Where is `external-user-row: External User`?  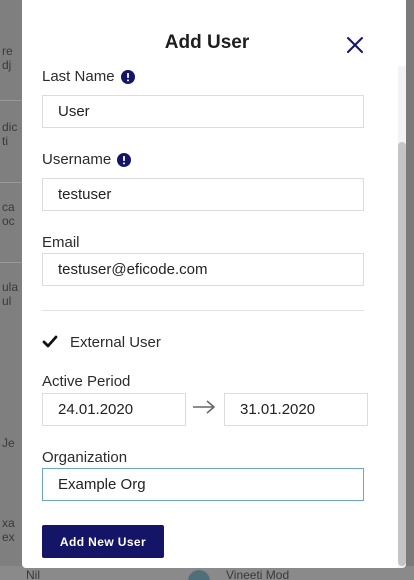
external-user-row: External User is located at coordinates (100, 342).